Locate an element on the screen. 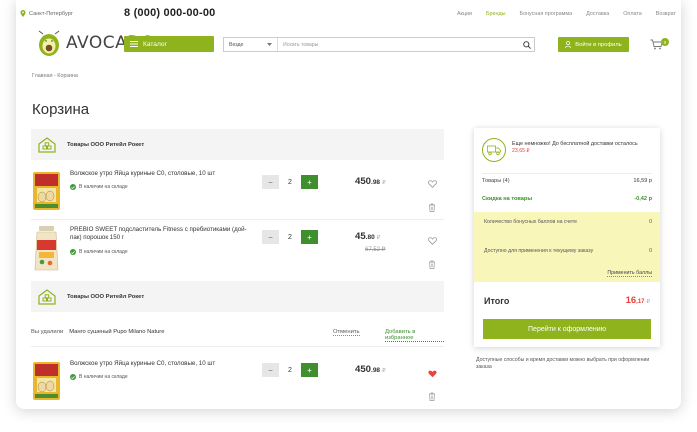 This screenshot has width=697, height=432. bonus-value: 0 is located at coordinates (650, 222).